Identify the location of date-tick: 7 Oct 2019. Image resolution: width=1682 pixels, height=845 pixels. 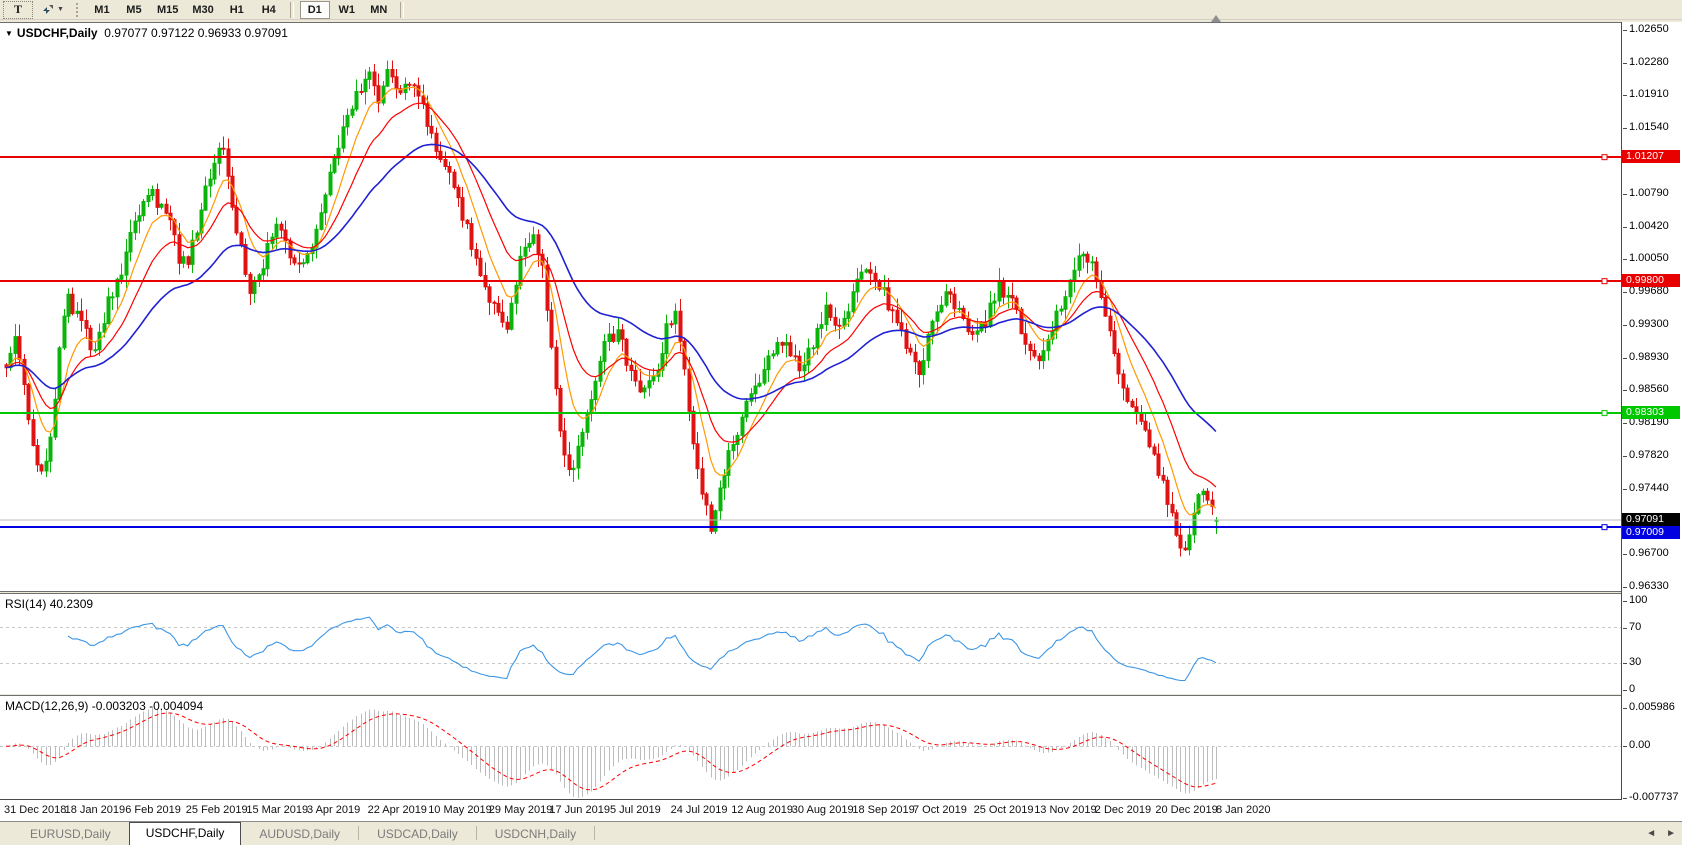
(940, 810).